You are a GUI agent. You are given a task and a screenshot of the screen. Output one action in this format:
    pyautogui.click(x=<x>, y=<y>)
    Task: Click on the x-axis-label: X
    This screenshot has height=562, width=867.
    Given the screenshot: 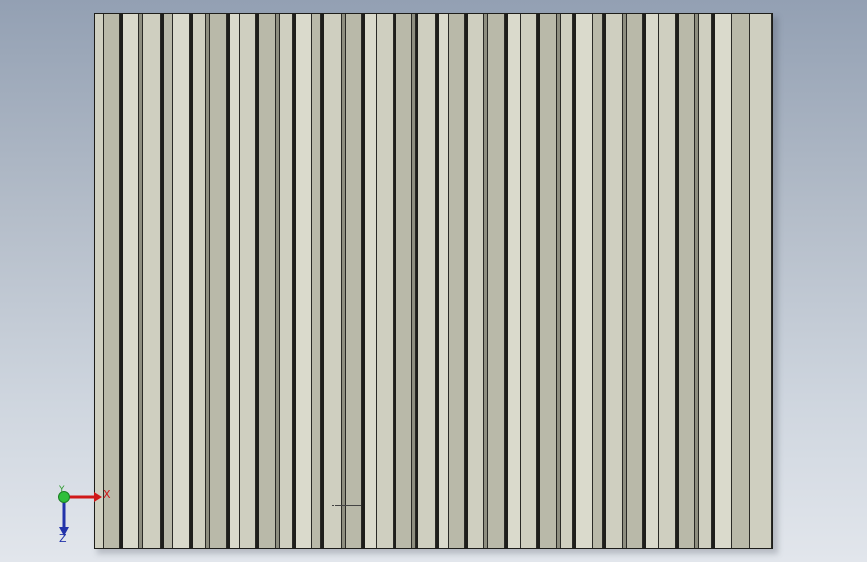 What is the action you would take?
    pyautogui.click(x=107, y=494)
    